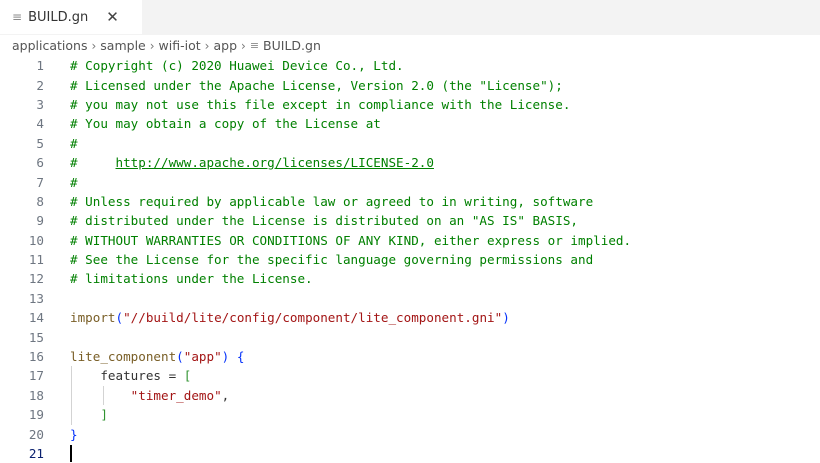 The image size is (820, 463). I want to click on line-number: 12, so click(36, 279).